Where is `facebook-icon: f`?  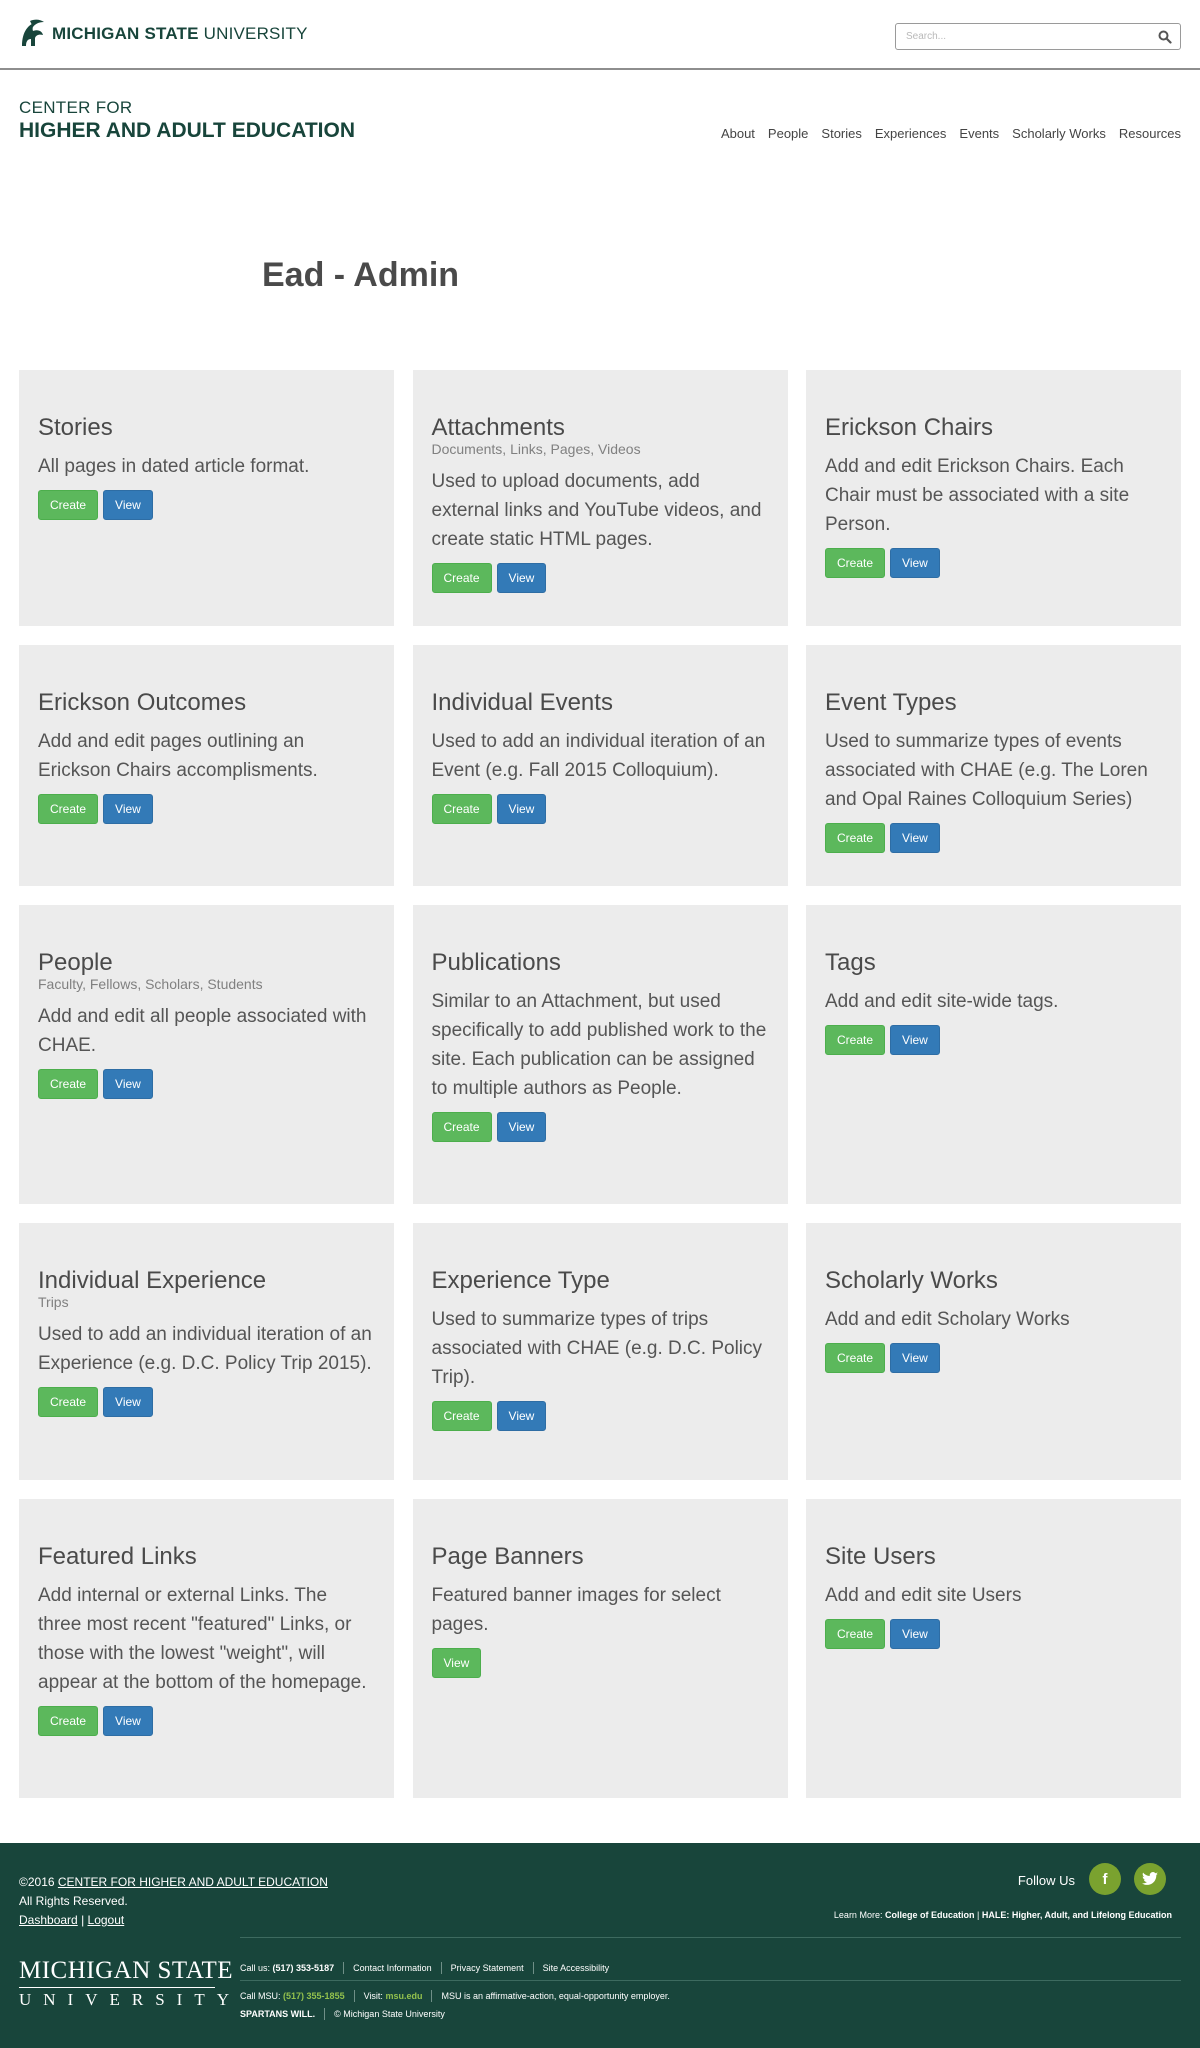
facebook-icon: f is located at coordinates (1105, 1879).